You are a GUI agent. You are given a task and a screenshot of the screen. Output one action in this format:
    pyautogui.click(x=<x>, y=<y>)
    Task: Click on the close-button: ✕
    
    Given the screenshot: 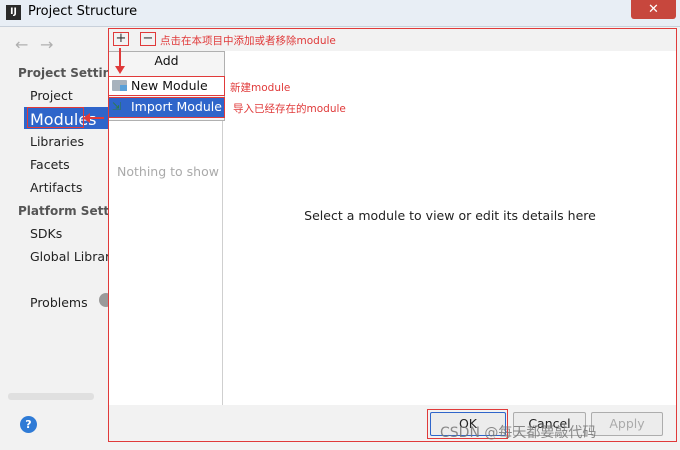 What is the action you would take?
    pyautogui.click(x=653, y=9)
    